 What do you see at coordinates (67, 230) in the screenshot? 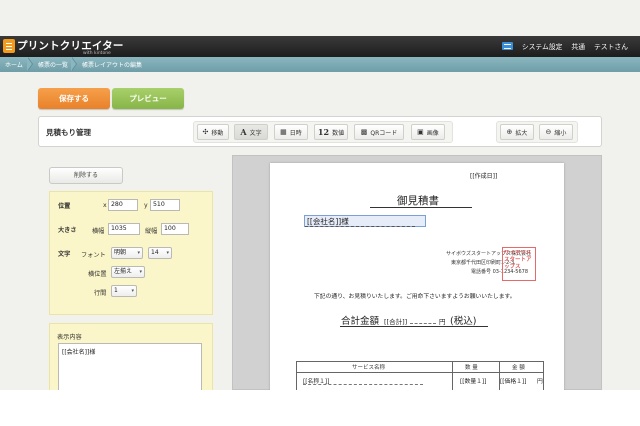
I see `size-label: 大きさ` at bounding box center [67, 230].